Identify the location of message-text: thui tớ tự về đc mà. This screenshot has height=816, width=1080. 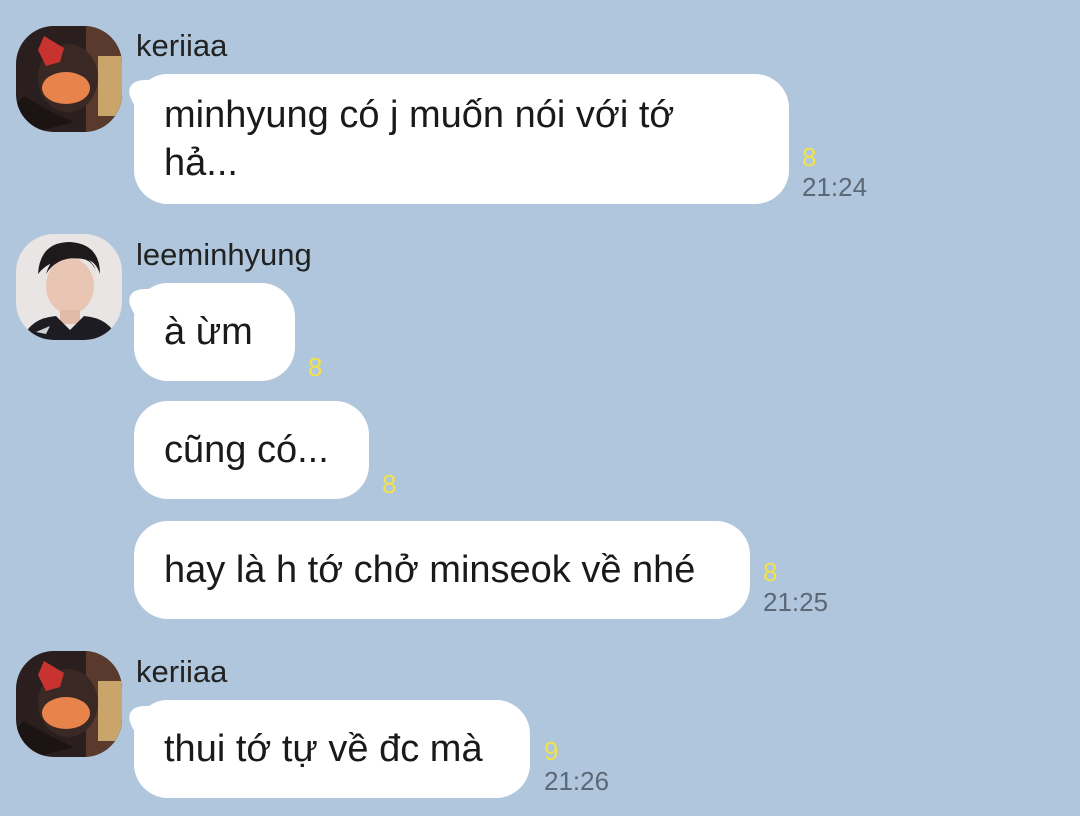
(323, 749).